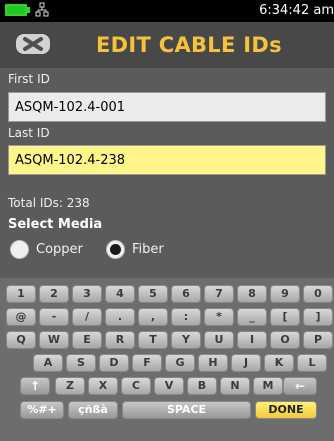 The width and height of the screenshot is (334, 441). What do you see at coordinates (153, 294) in the screenshot?
I see `key: 5` at bounding box center [153, 294].